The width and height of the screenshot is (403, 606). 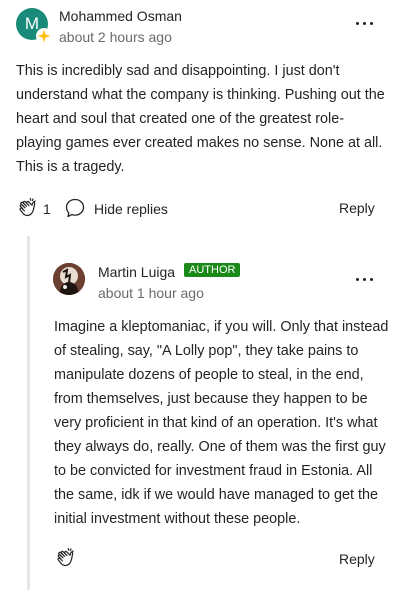 I want to click on reply-more-options-icon, so click(x=366, y=280).